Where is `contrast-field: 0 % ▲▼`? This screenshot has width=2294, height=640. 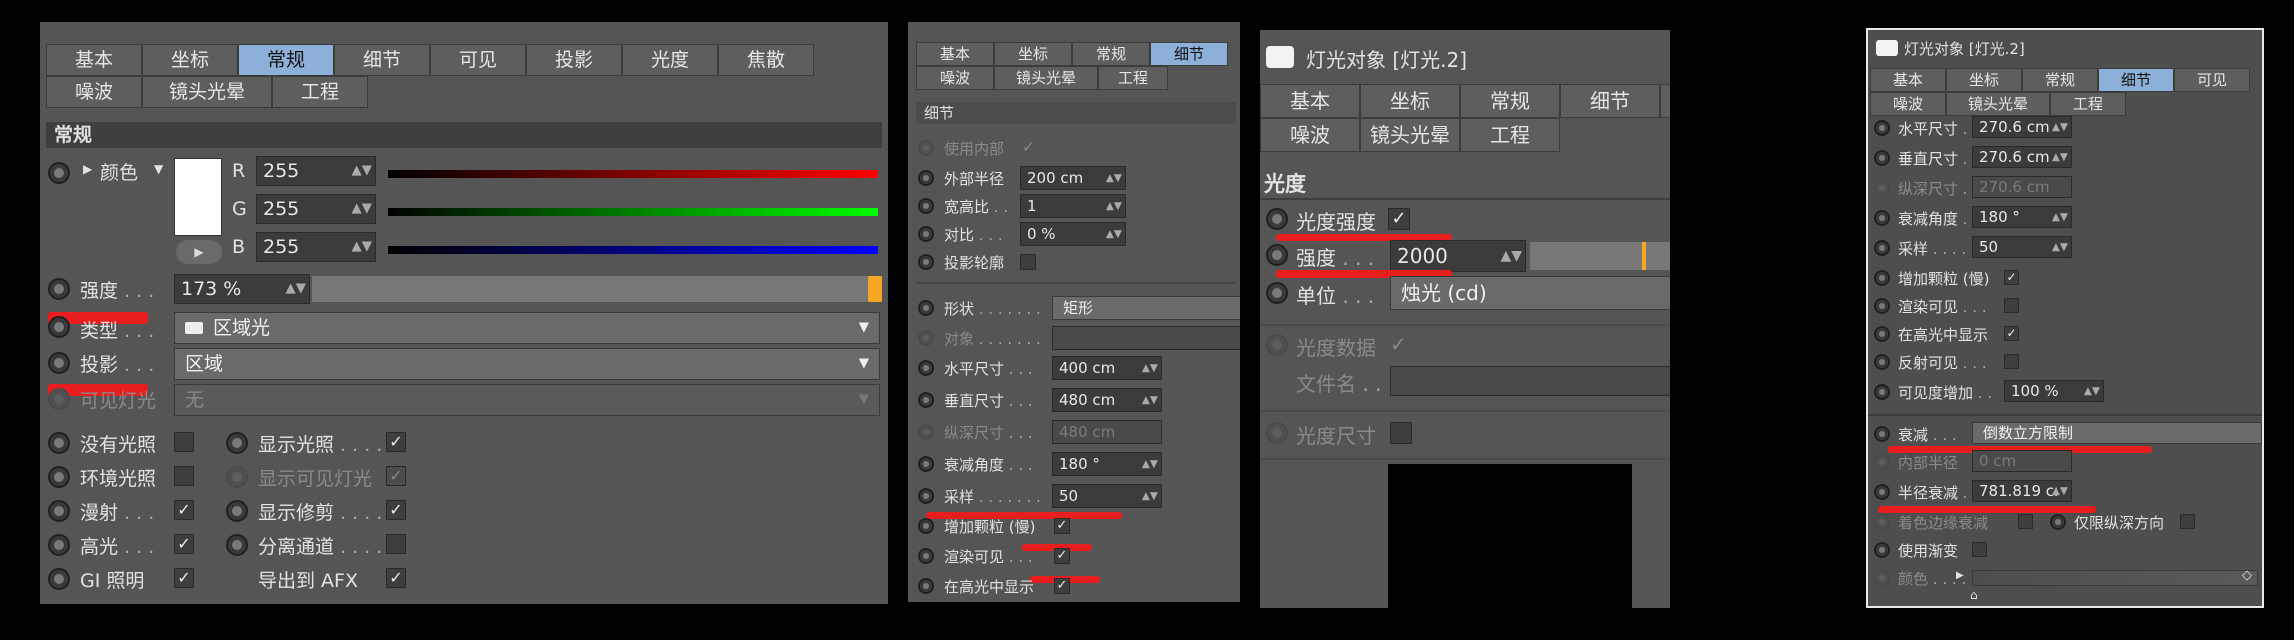
contrast-field: 0 % ▲▼ is located at coordinates (1073, 234).